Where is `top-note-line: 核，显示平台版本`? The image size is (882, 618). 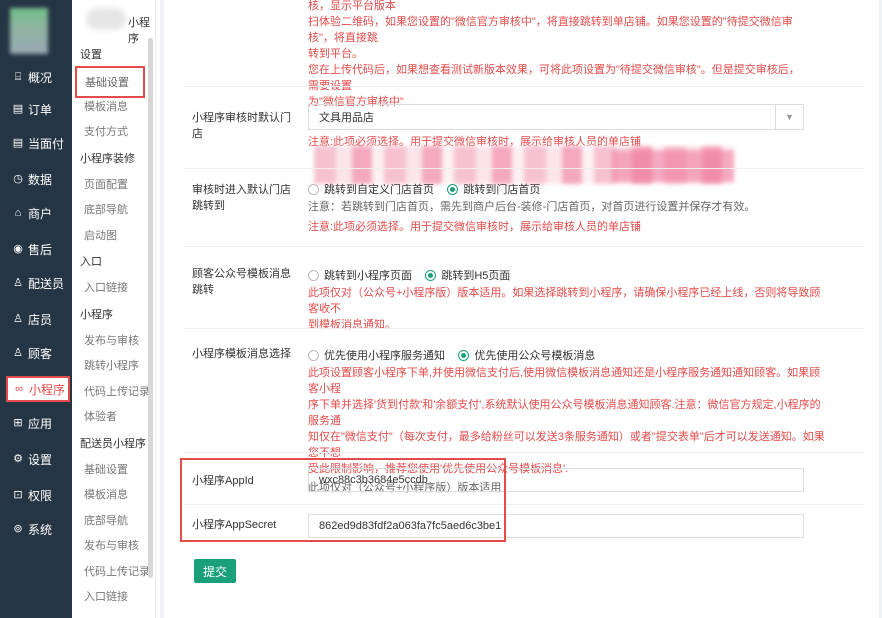
top-note-line: 核，显示平台版本 is located at coordinates (352, 6).